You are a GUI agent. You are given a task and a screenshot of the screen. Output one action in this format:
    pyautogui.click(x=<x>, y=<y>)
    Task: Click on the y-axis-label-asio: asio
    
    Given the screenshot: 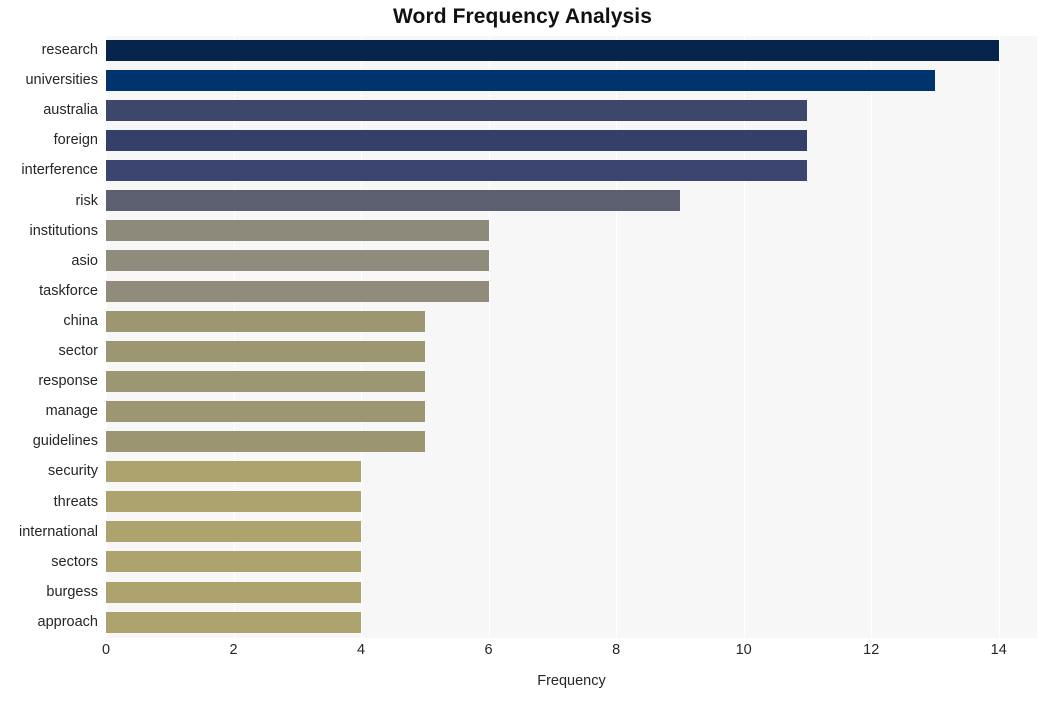 What is the action you would take?
    pyautogui.click(x=84, y=260)
    